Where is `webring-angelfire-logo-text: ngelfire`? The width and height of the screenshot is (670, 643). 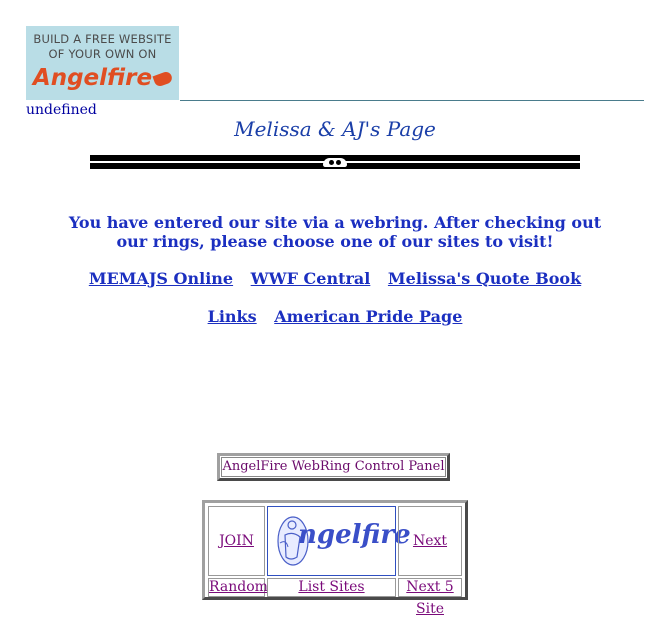 webring-angelfire-logo-text: ngelfire is located at coordinates (354, 535).